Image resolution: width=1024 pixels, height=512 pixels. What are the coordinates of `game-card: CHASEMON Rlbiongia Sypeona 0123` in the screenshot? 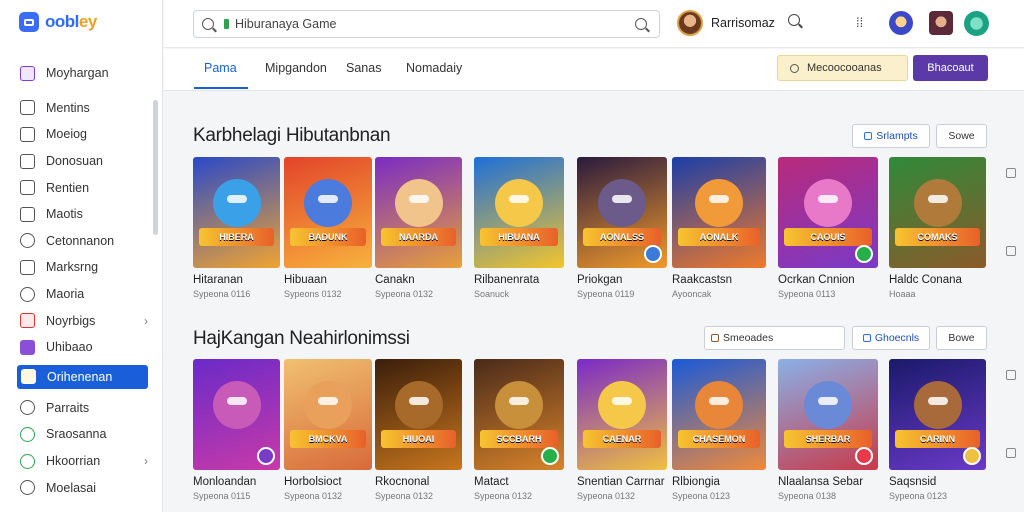 It's located at (719, 430).